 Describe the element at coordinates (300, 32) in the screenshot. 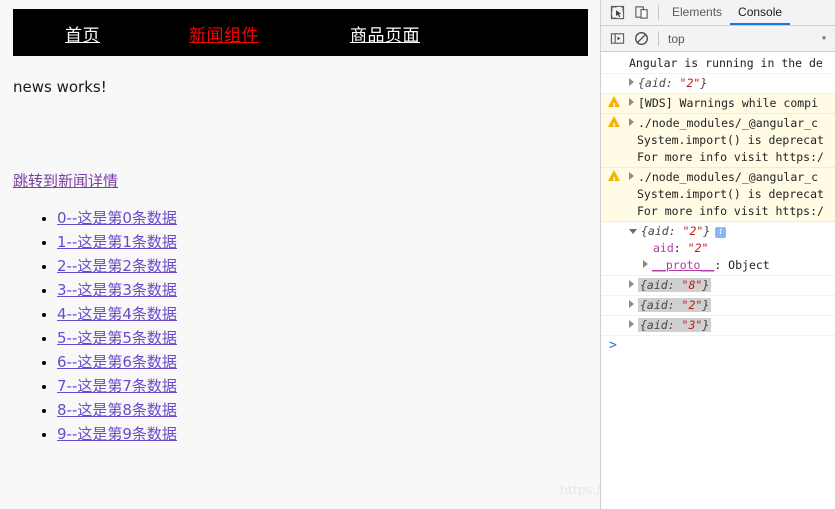

I see `site-navbar: 首页 新闻组件 商品页面` at that location.